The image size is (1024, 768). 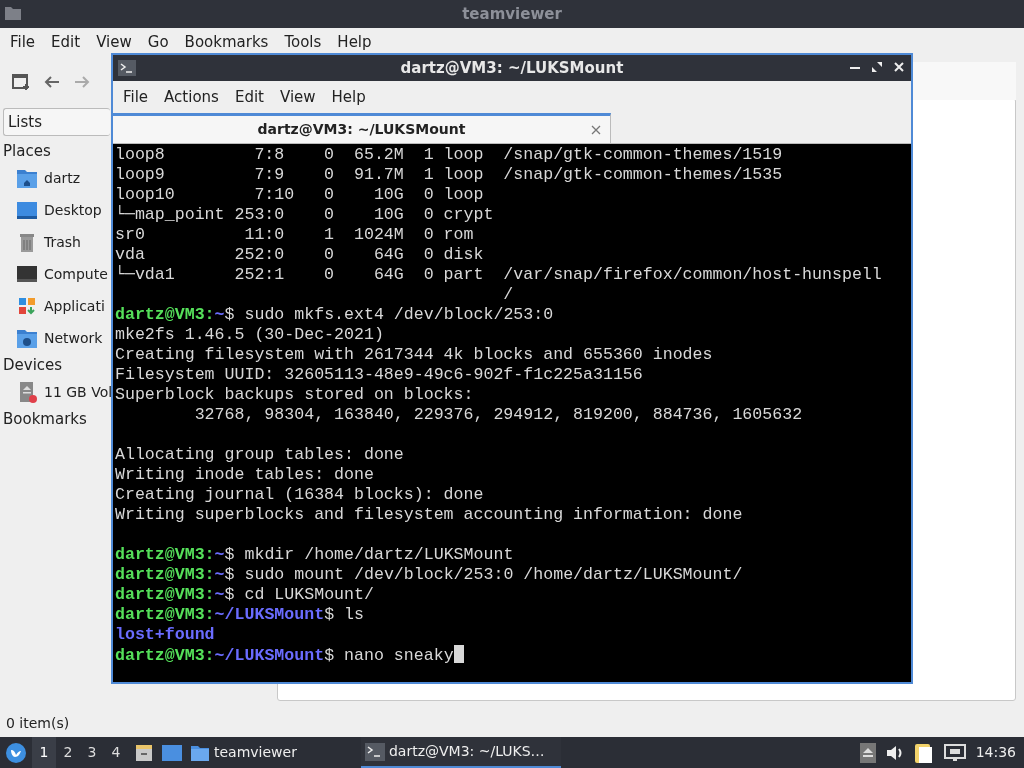 I want to click on output-line: loop10 7:10 0 10G 0 loop, so click(x=299, y=194).